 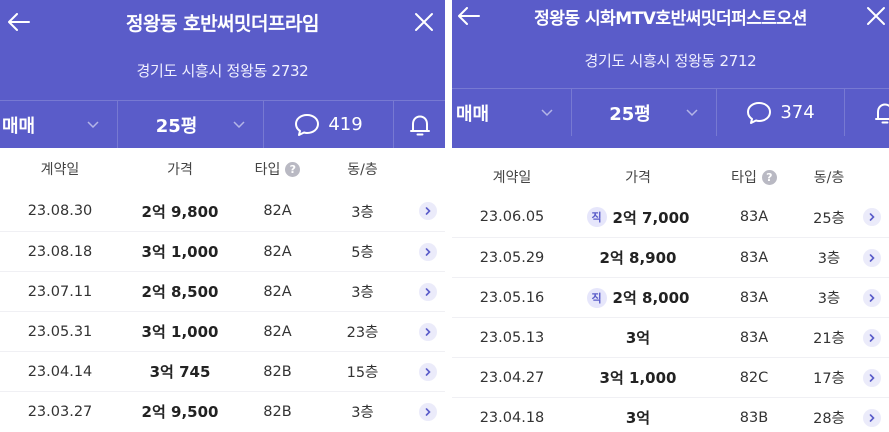 I want to click on table-row: 23.08.30 2억 9,800 82A 3층, so click(x=222, y=211).